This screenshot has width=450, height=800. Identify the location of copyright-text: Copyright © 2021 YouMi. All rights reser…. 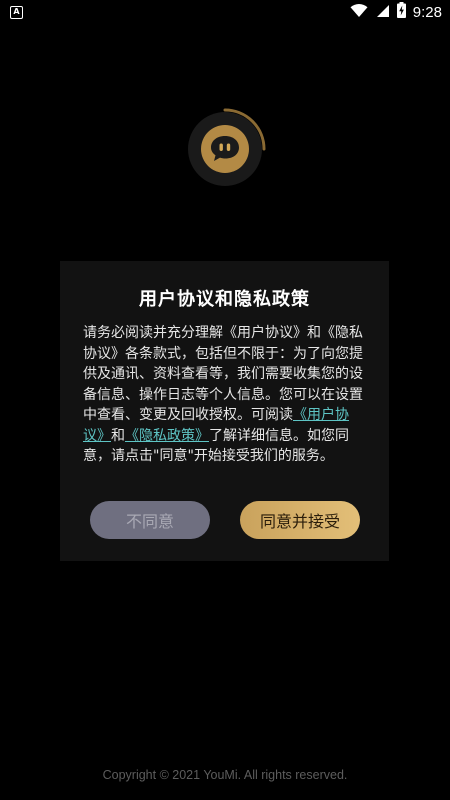
(225, 775).